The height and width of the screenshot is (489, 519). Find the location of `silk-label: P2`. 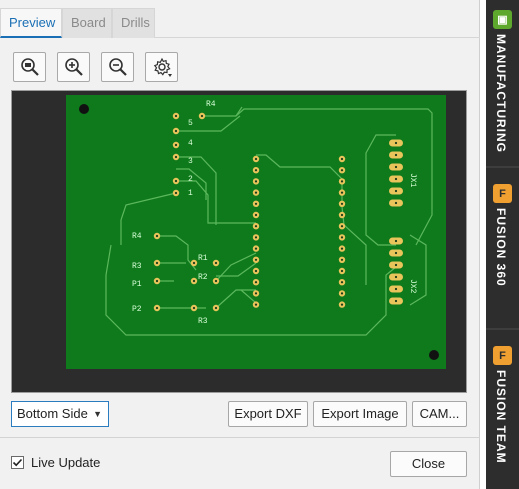

silk-label: P2 is located at coordinates (137, 309).